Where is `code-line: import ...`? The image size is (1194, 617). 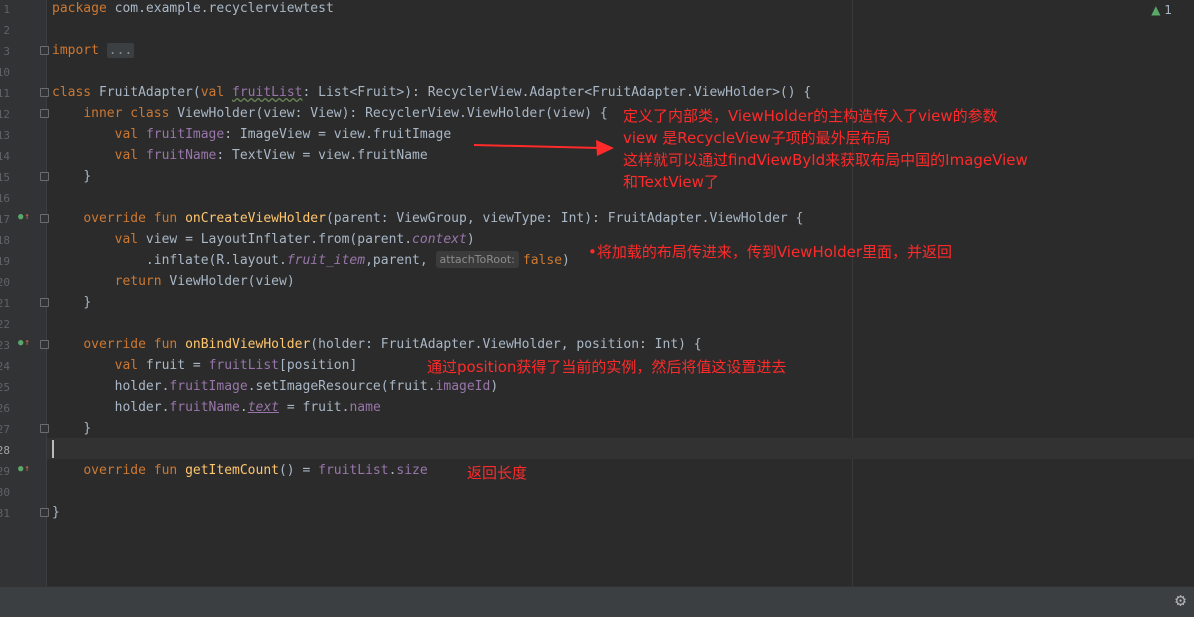 code-line: import ... is located at coordinates (93, 50).